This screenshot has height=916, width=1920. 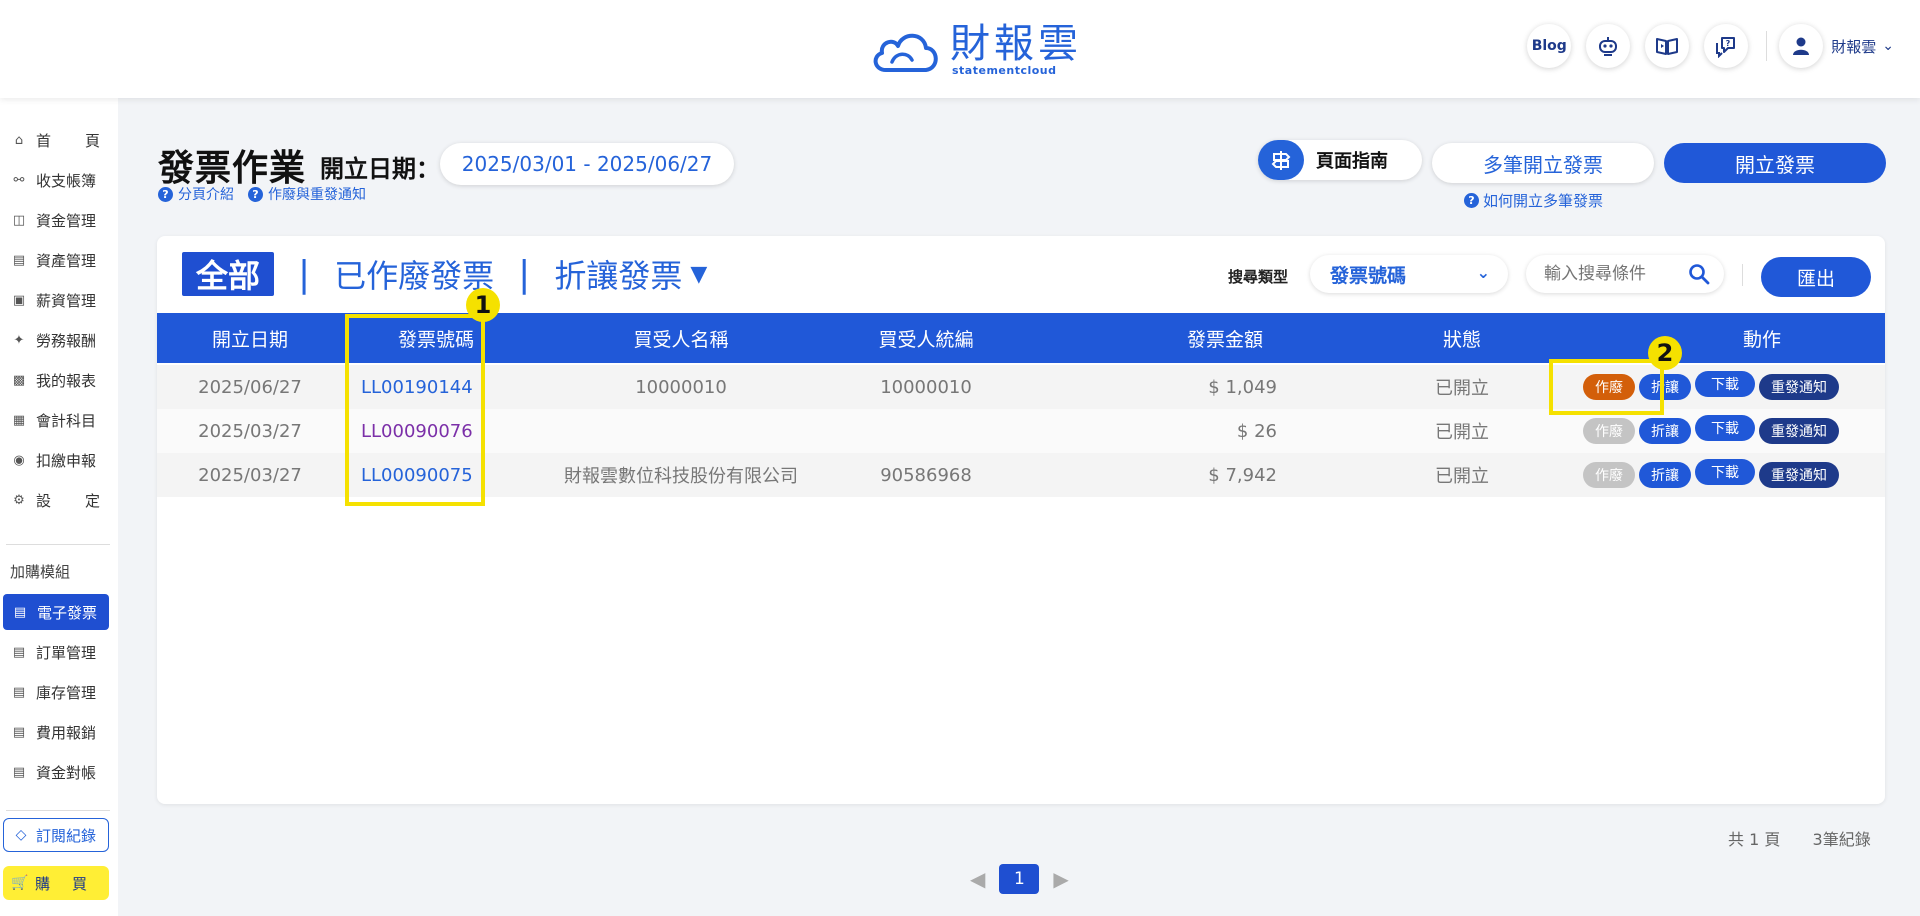 I want to click on help-void-link: ? 作廢與重發通知, so click(x=307, y=194).